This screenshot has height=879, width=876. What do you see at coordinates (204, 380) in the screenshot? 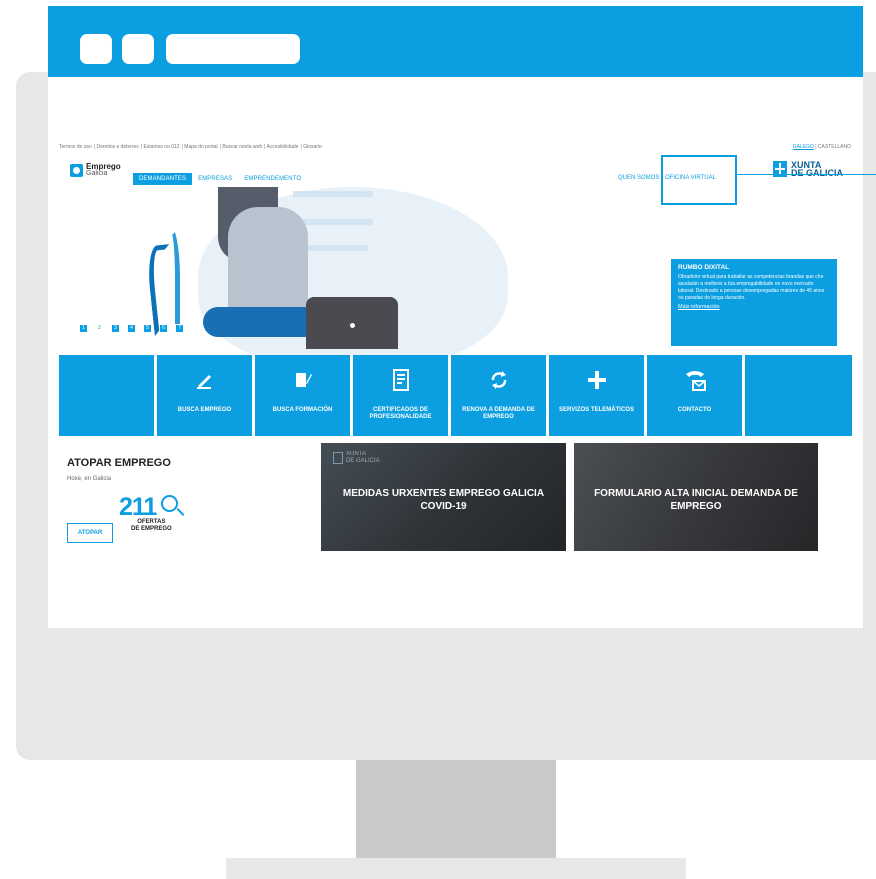
I see `pen-writing-icon` at bounding box center [204, 380].